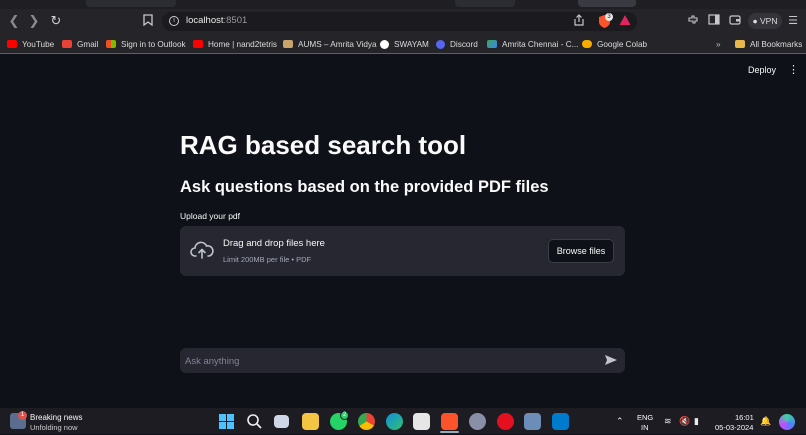  I want to click on bookmark-label: Sign in to Outlook, so click(153, 44).